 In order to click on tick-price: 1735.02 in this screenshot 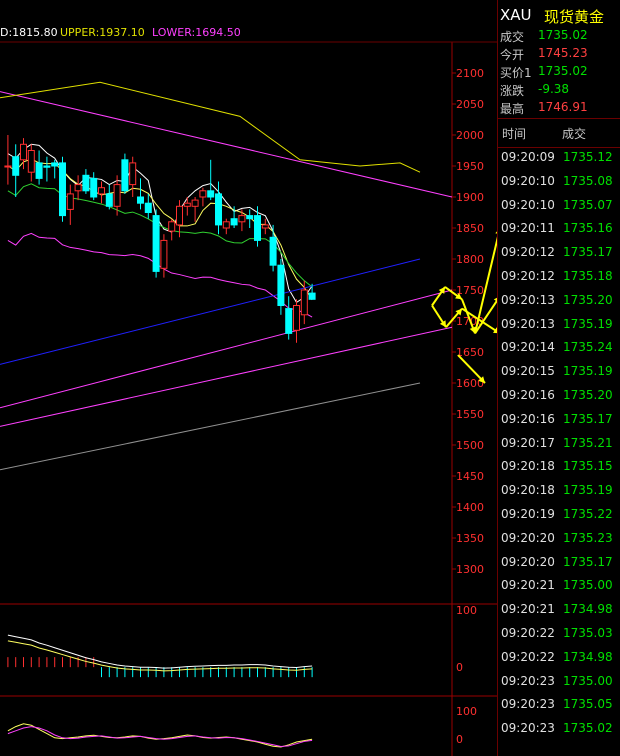, I will do `click(588, 728)`.